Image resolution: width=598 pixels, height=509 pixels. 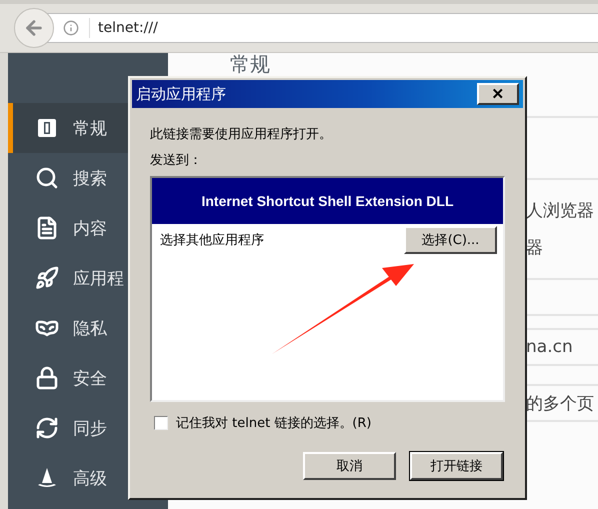 I want to click on sidebar-label: 同步, so click(x=90, y=429).